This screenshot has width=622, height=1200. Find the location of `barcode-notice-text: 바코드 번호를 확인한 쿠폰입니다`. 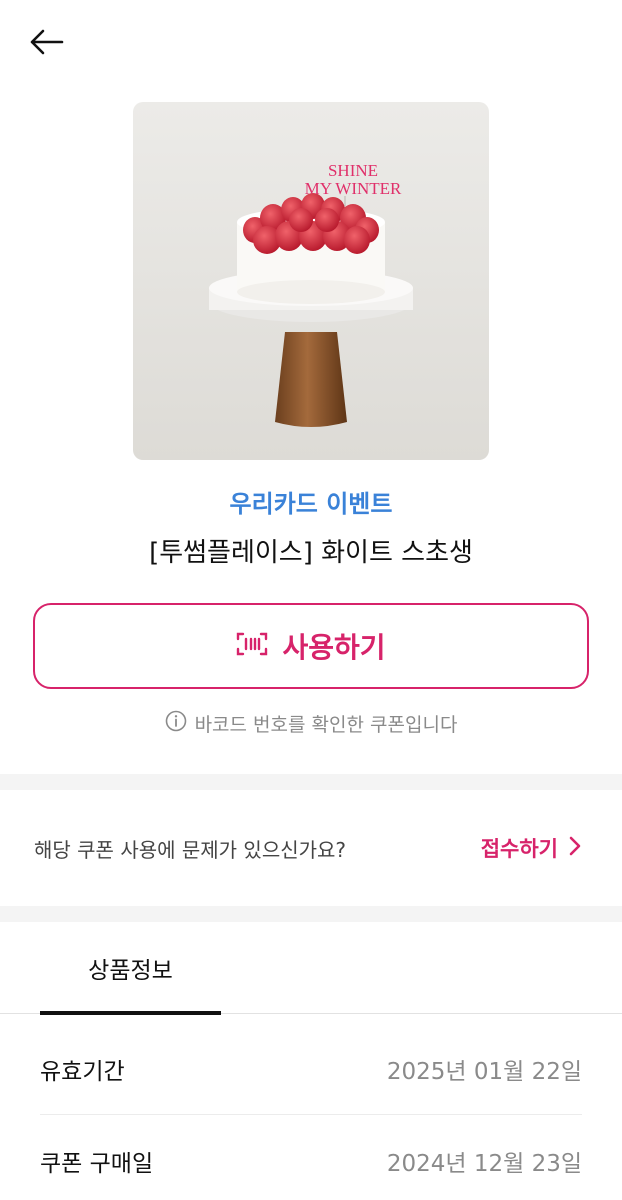

barcode-notice-text: 바코드 번호를 확인한 쿠폰입니다 is located at coordinates (326, 725).